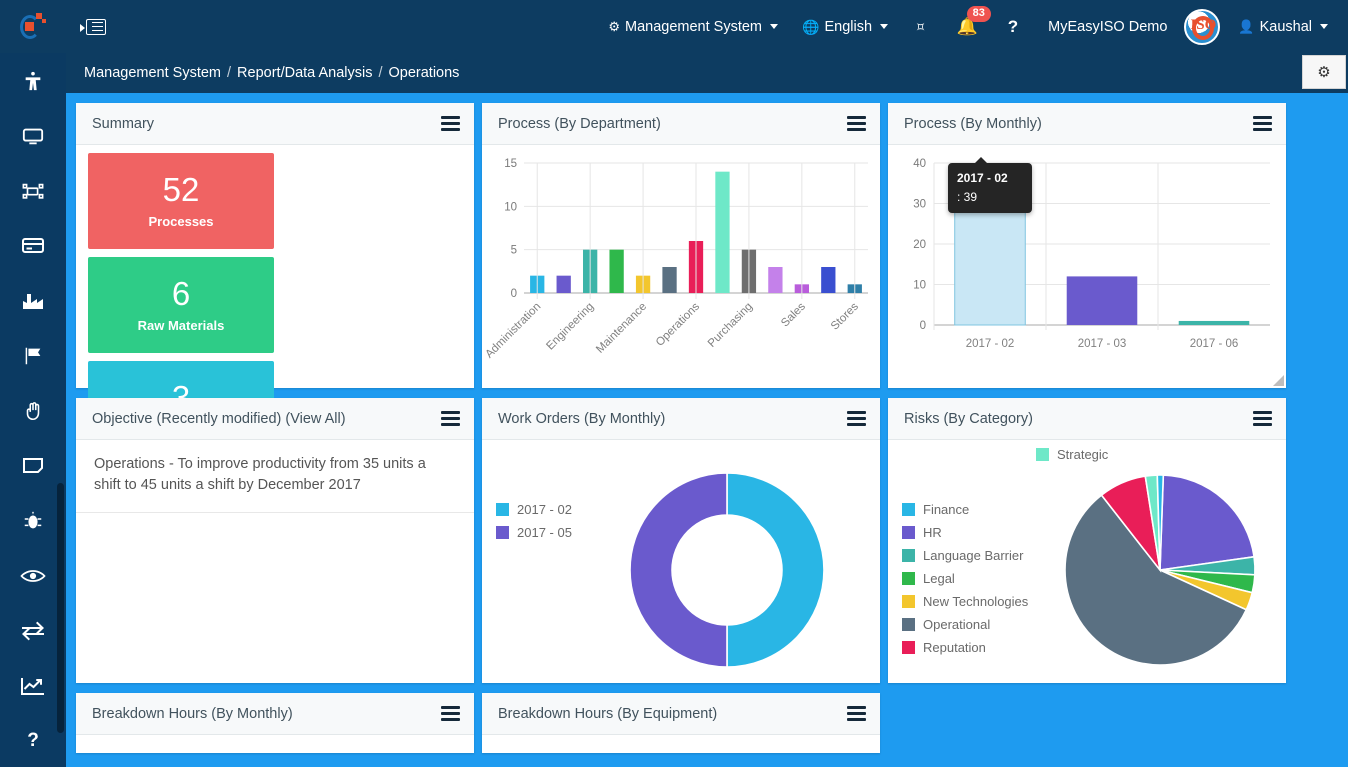 Image resolution: width=1348 pixels, height=767 pixels. I want to click on factory-icon, so click(33, 301).